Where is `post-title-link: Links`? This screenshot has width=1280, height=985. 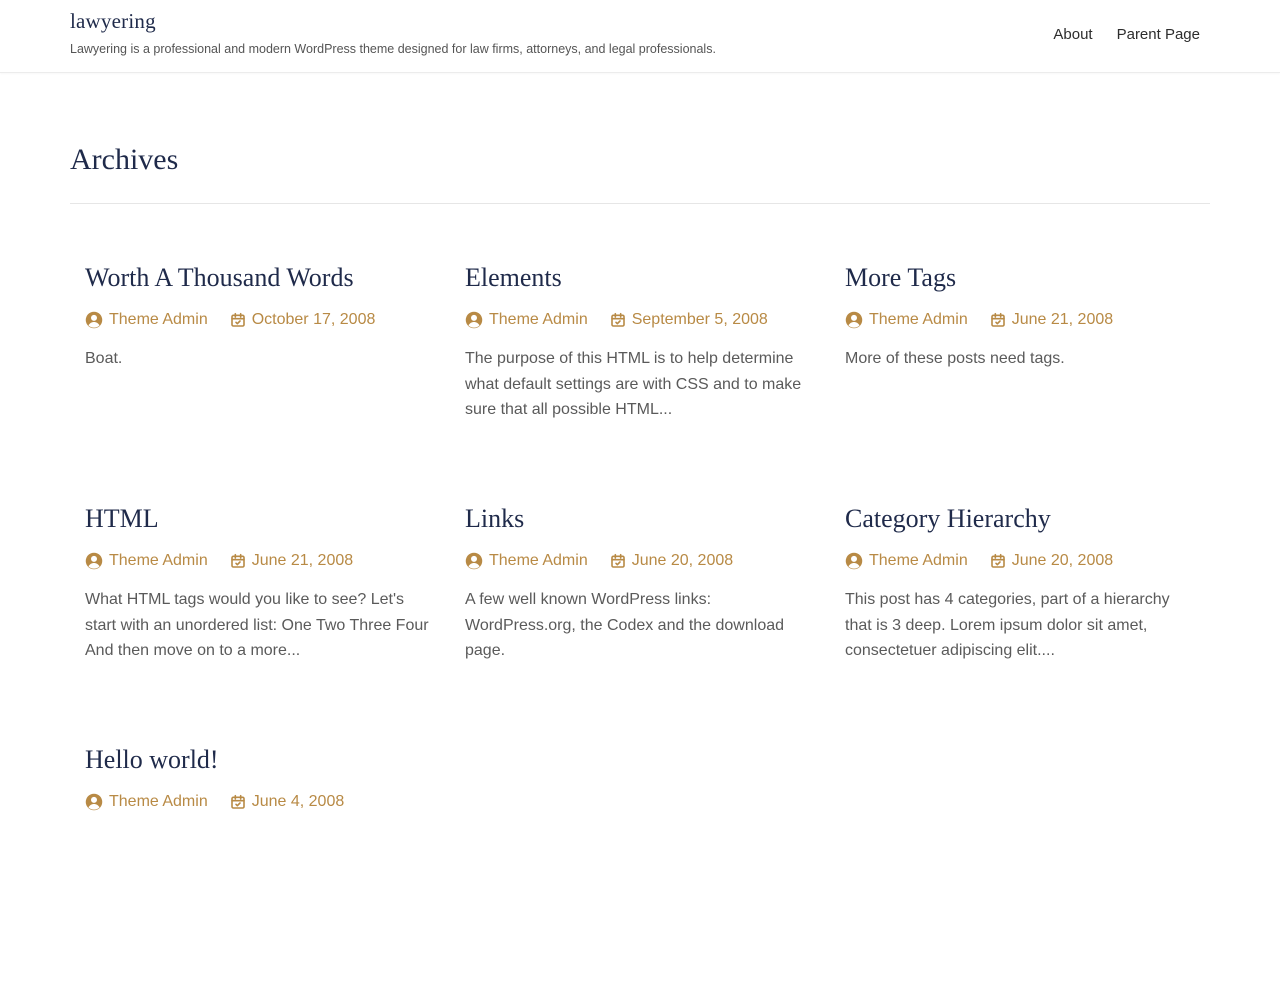 post-title-link: Links is located at coordinates (494, 518).